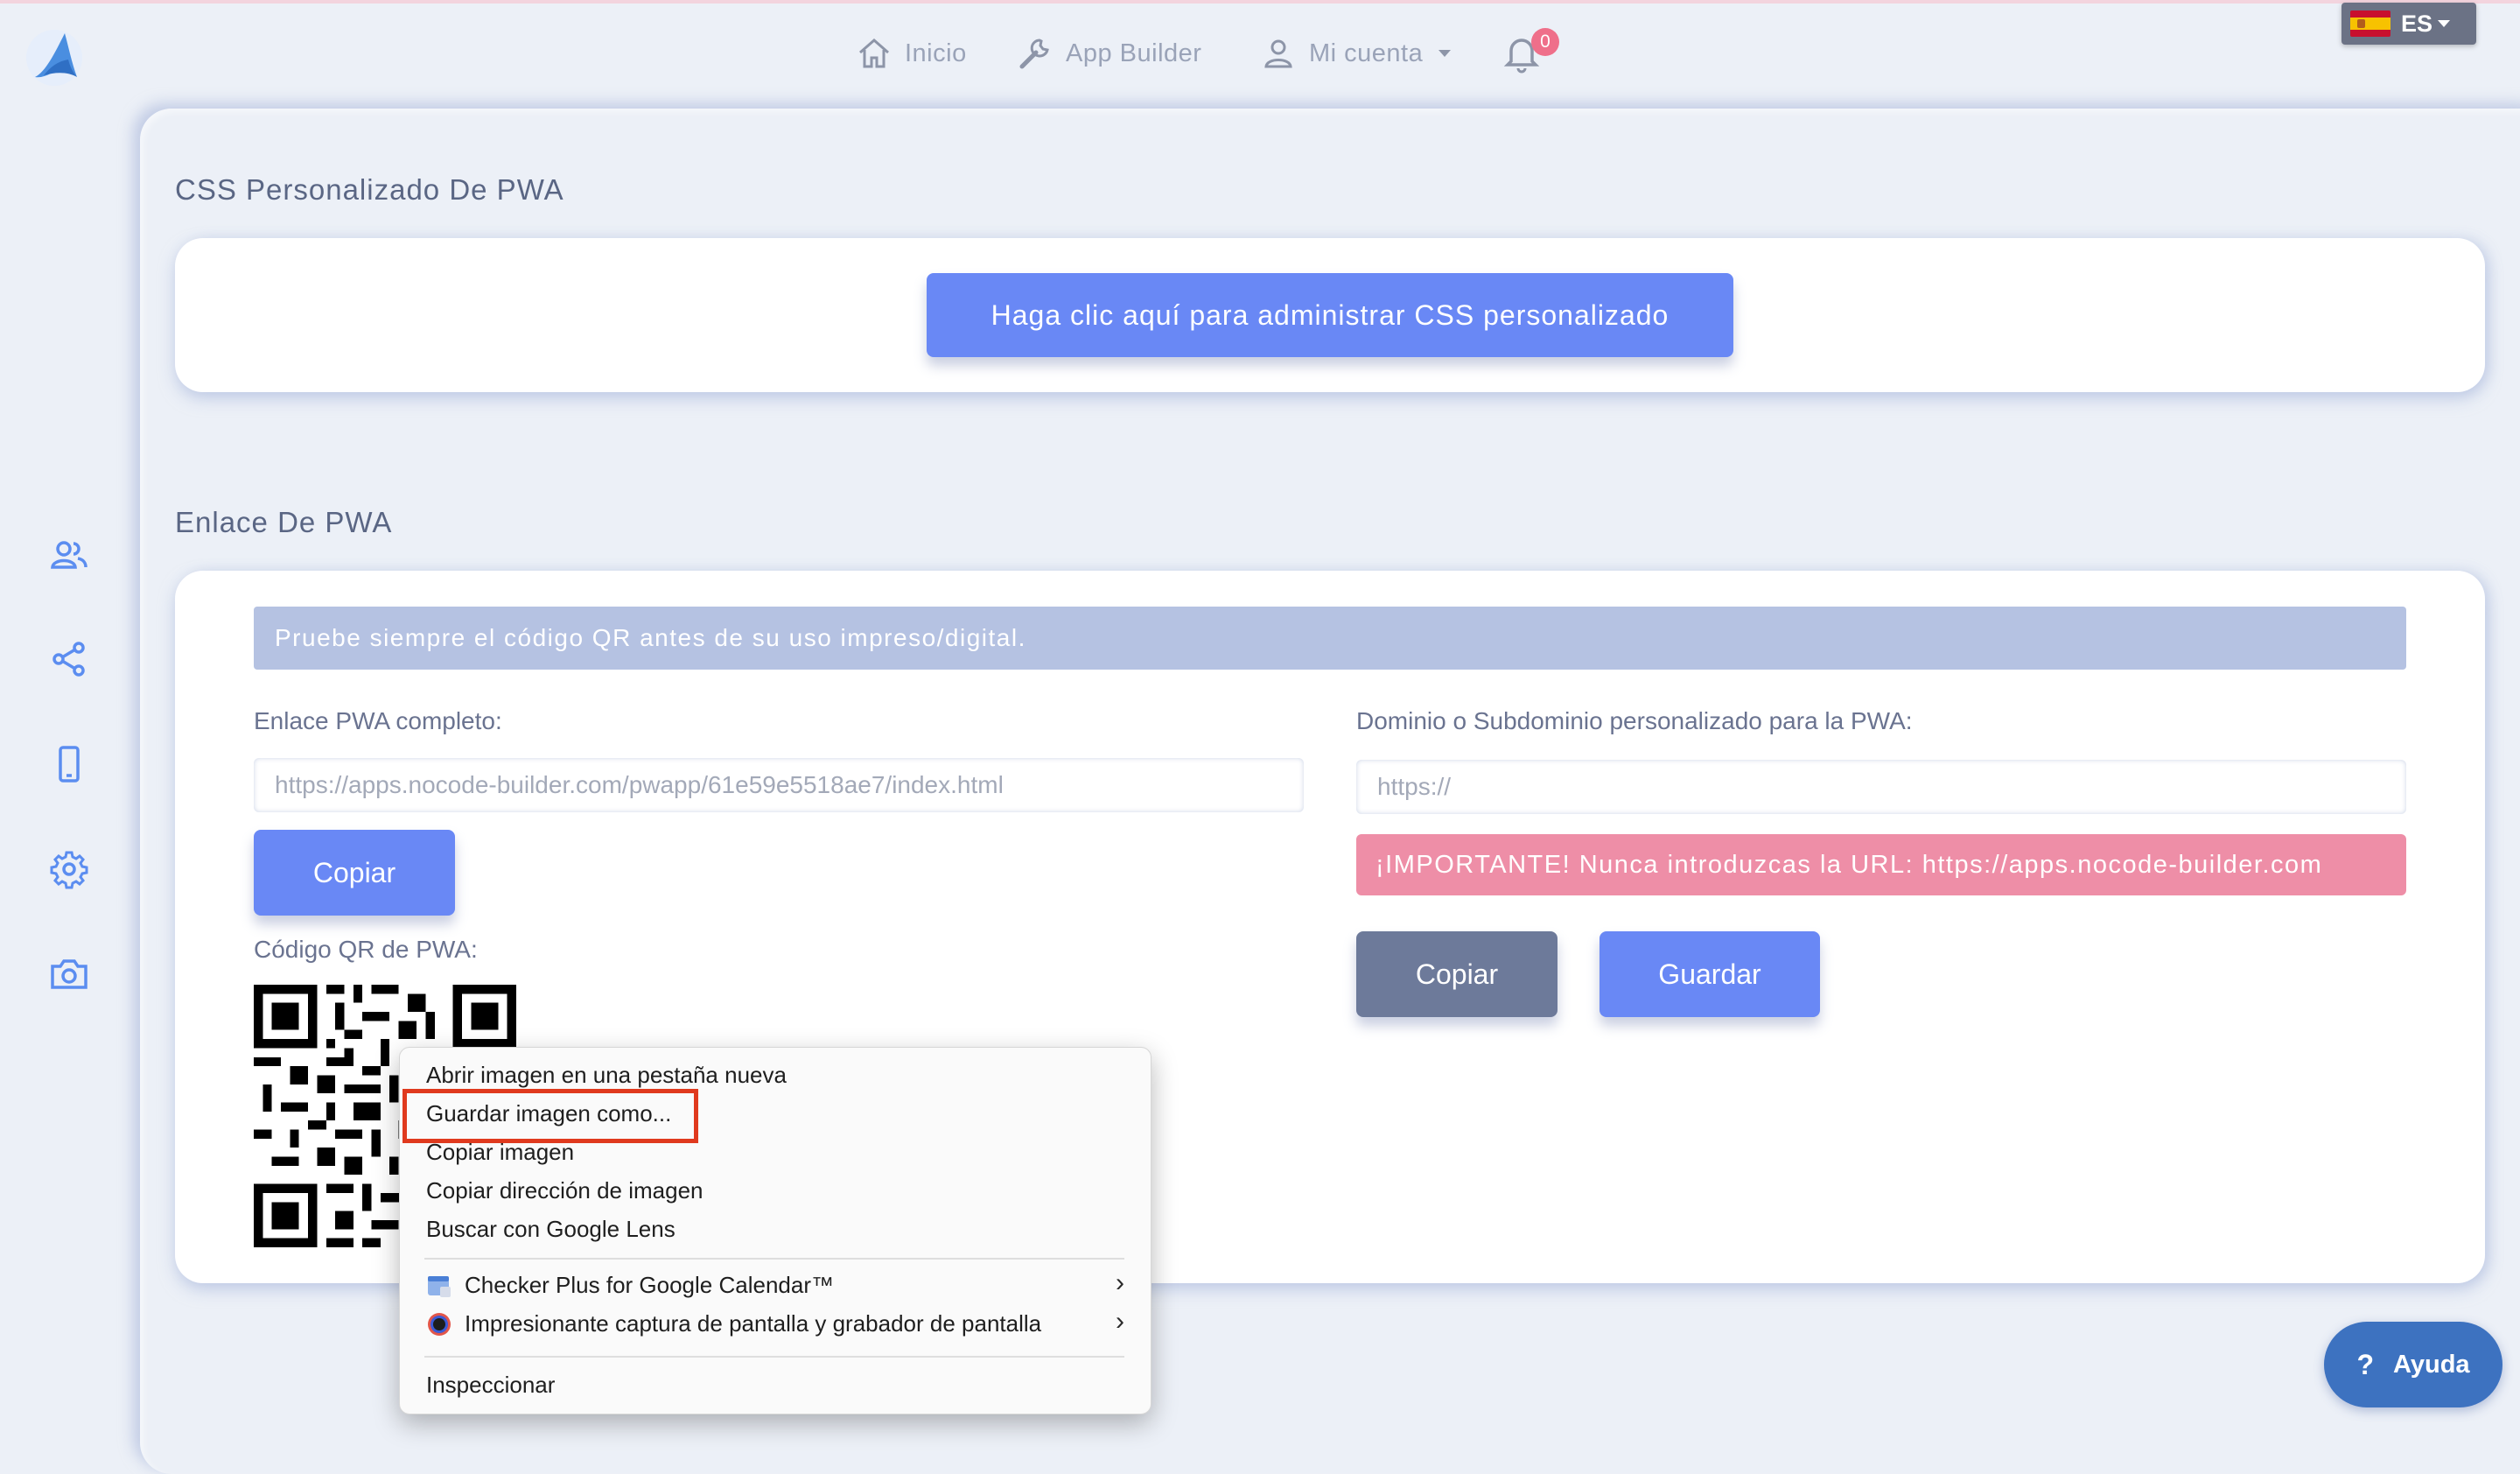 This screenshot has width=2520, height=1474. I want to click on ctx-open-image-new-tab: Abrir imagen en una pestaña nueva, so click(606, 1075).